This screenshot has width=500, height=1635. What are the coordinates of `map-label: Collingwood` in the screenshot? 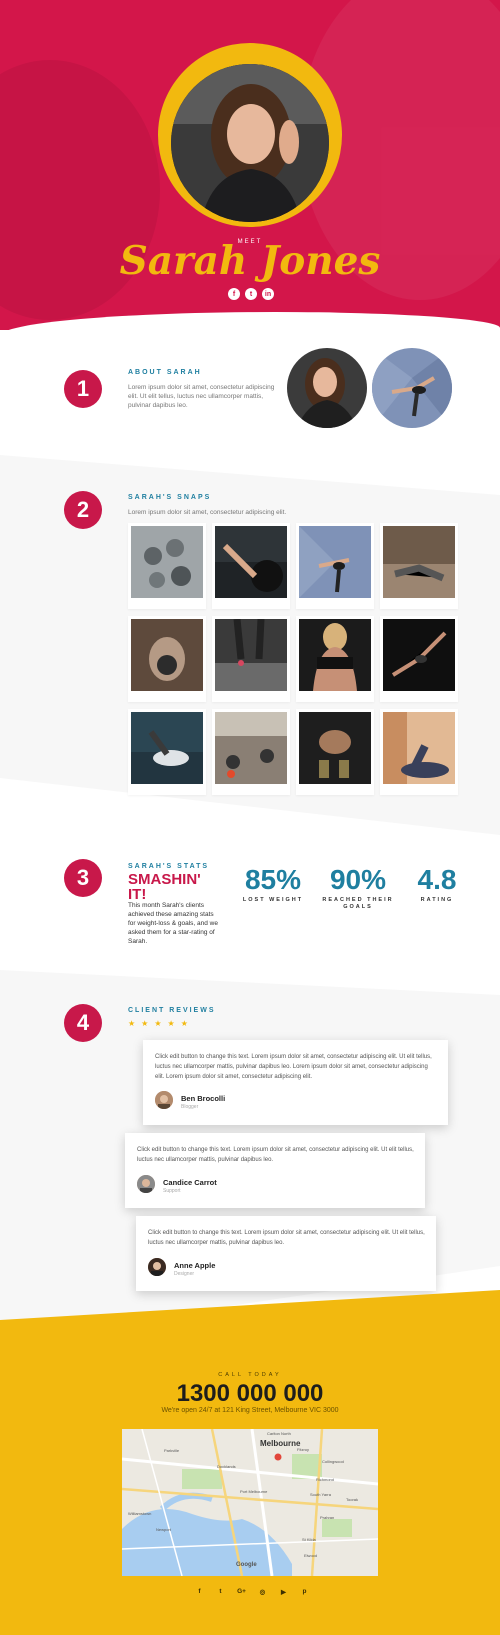 It's located at (333, 1461).